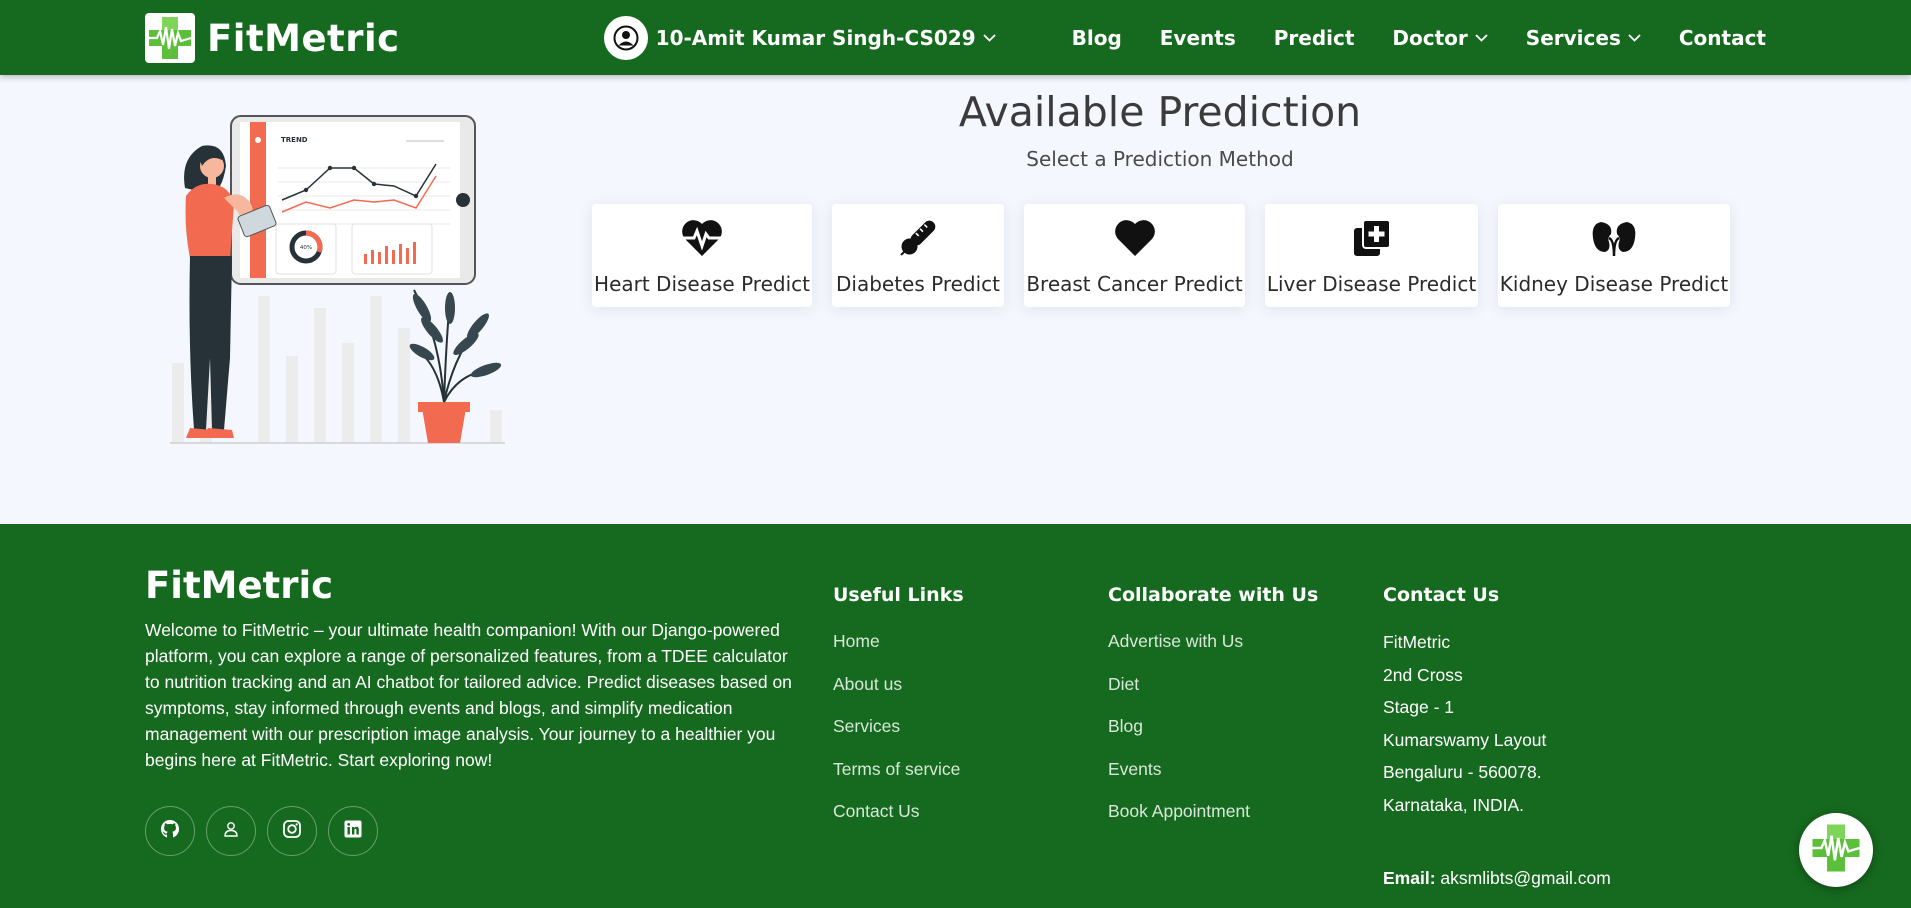 The height and width of the screenshot is (908, 1911). I want to click on email-address: aksmlibts@gmail.com, so click(1525, 878).